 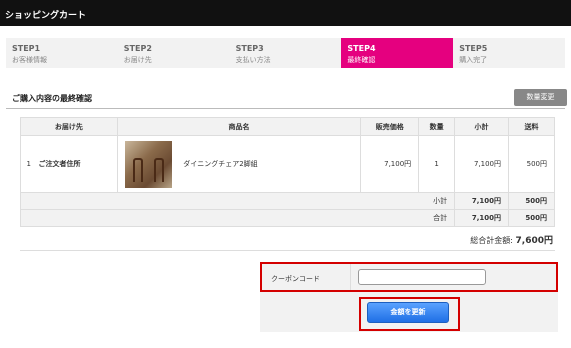 I want to click on total-label: 合計, so click(x=237, y=218).